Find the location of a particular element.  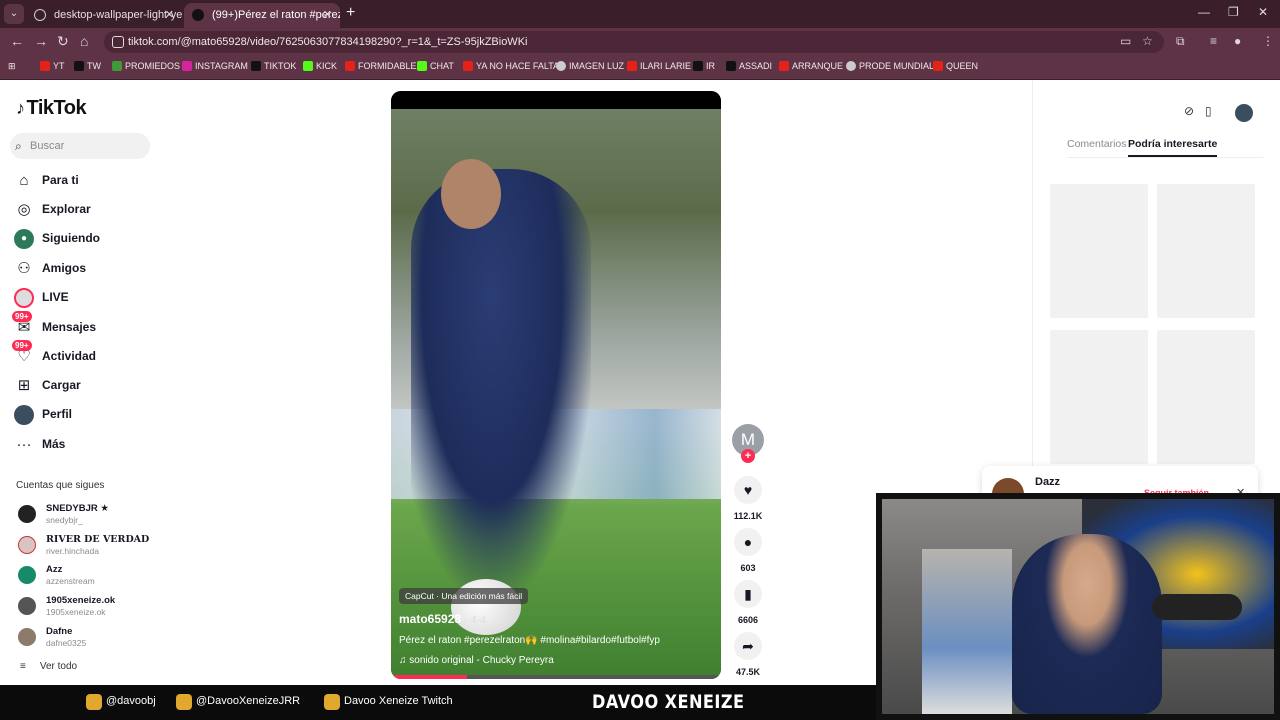

bookmark-instagram: INSTAGRAM is located at coordinates (215, 66).